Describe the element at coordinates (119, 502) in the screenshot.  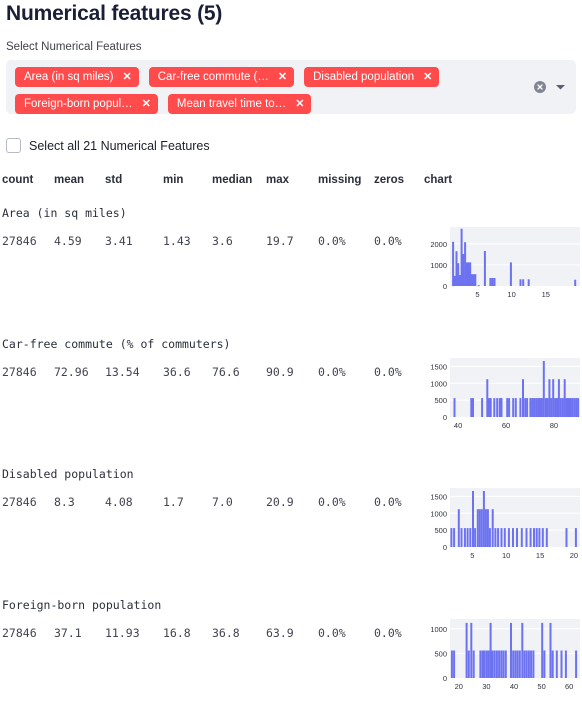
I see `cell-std: 4.08` at that location.